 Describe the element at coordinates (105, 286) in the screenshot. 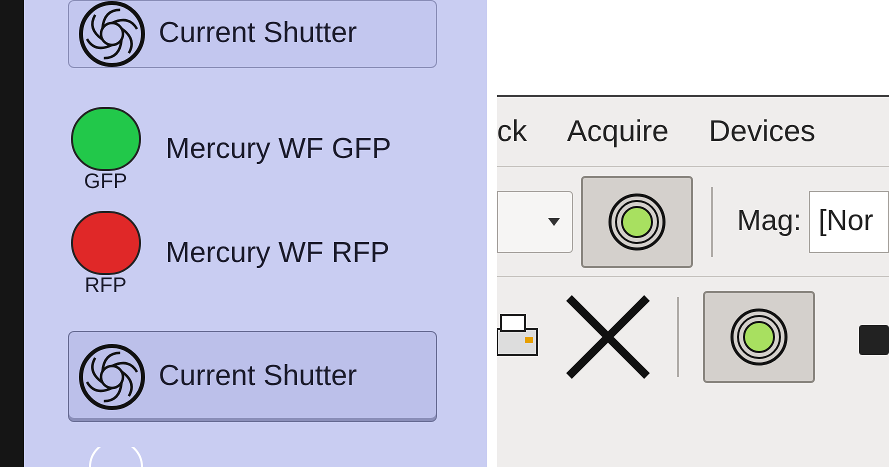

I see `channel-tag: RFP` at that location.